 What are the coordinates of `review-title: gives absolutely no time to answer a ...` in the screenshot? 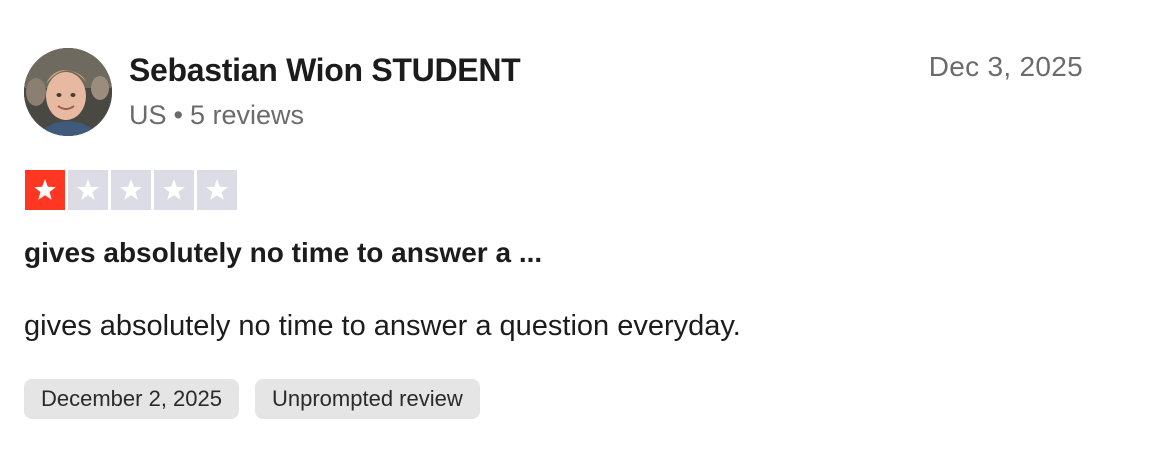 It's located at (283, 253).